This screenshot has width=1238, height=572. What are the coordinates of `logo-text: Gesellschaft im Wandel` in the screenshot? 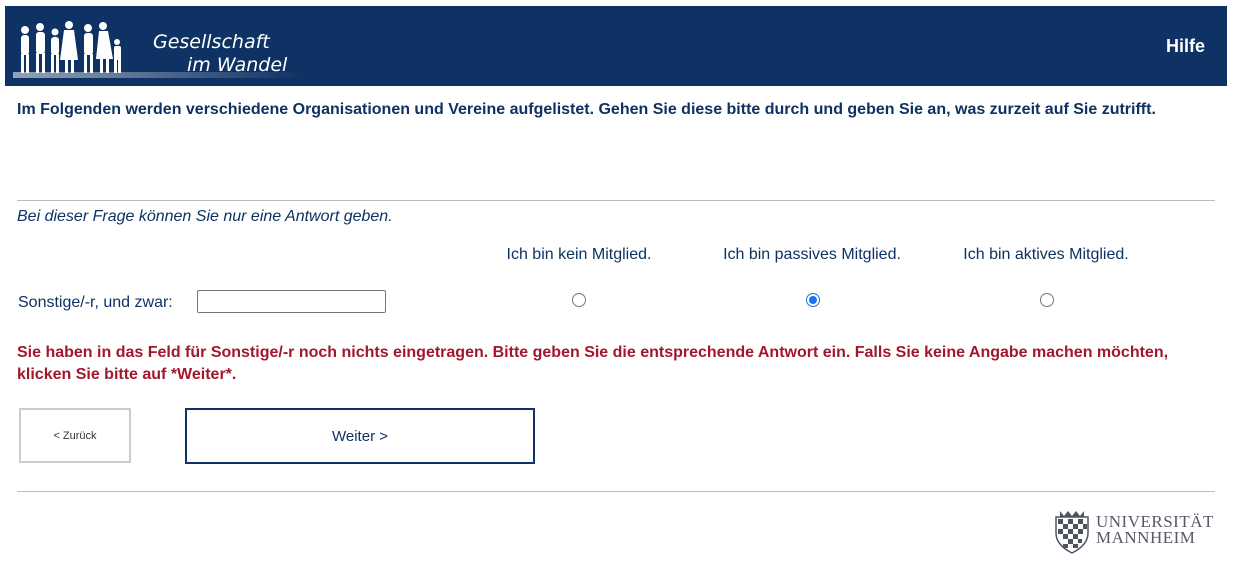 It's located at (220, 54).